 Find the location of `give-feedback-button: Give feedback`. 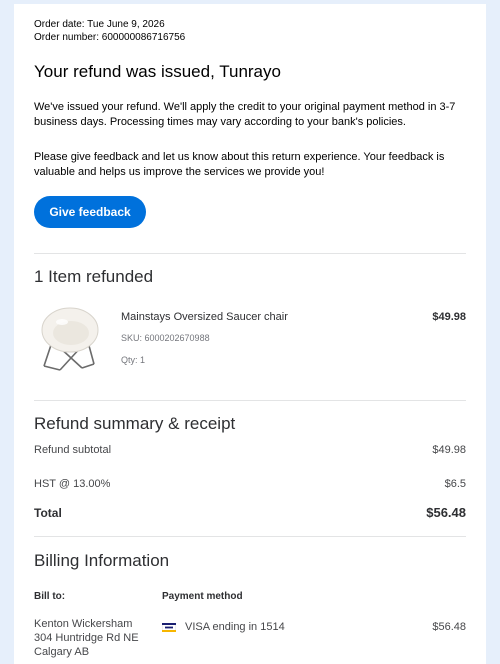

give-feedback-button: Give feedback is located at coordinates (90, 212).